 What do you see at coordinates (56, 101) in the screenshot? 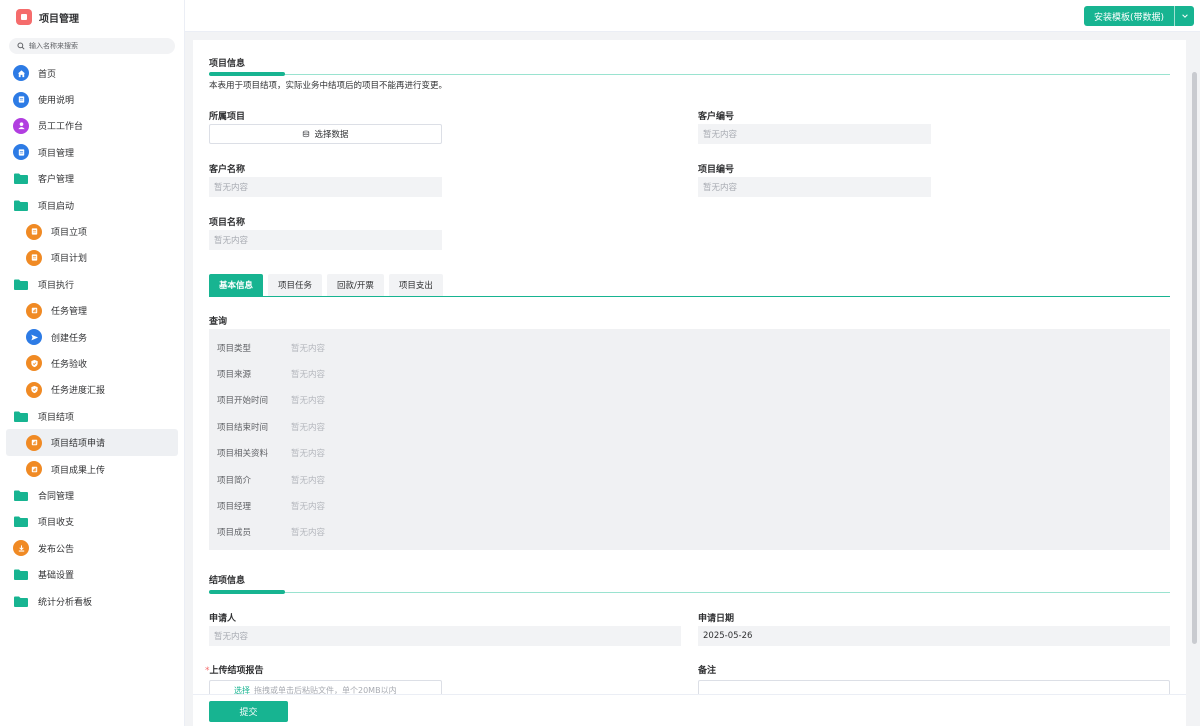
I see `sidebar-item-label: 使用说明` at bounding box center [56, 101].